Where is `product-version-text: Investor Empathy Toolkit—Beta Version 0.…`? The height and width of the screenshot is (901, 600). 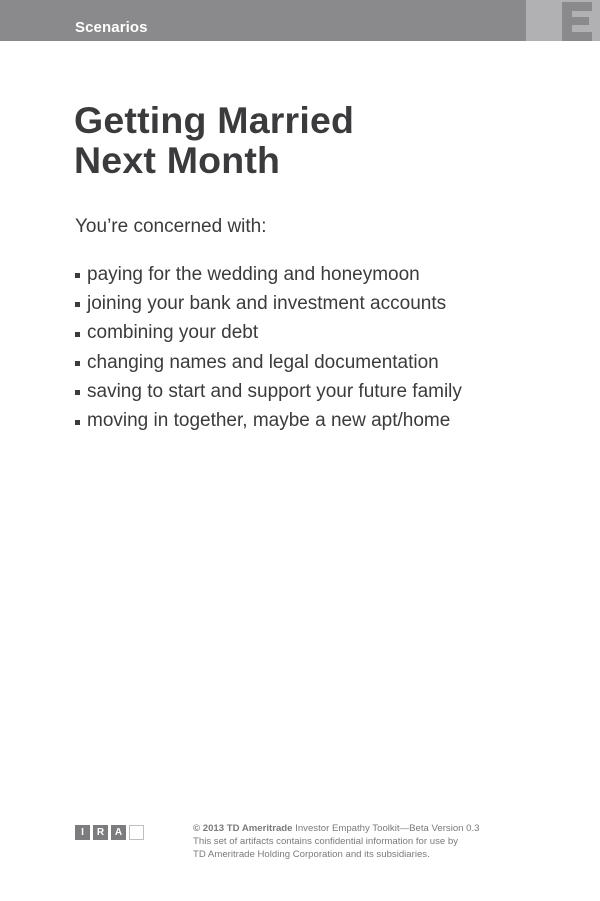 product-version-text: Investor Empathy Toolkit—Beta Version 0.… is located at coordinates (386, 828).